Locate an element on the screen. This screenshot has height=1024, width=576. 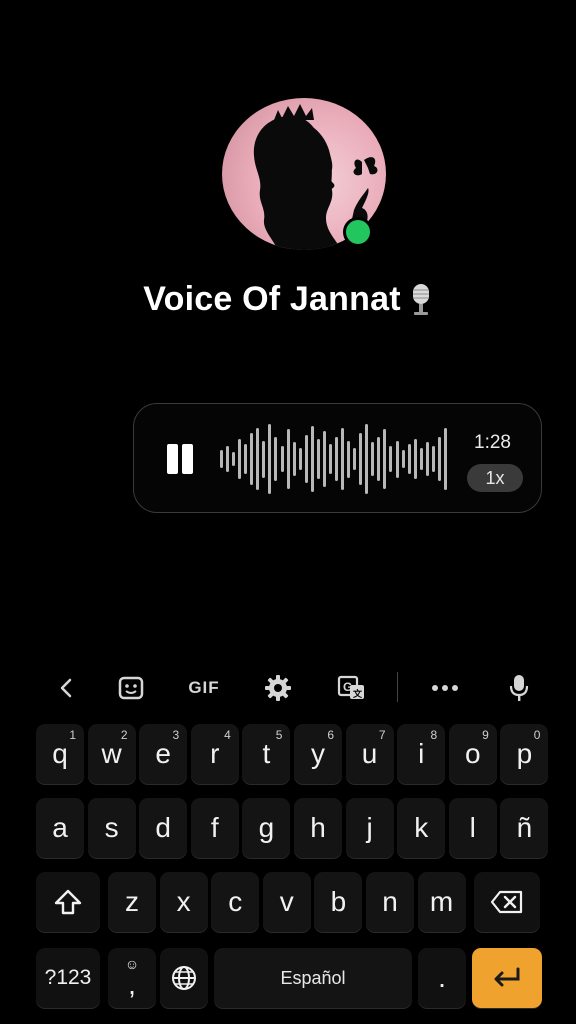
language-globe-key is located at coordinates (184, 978).